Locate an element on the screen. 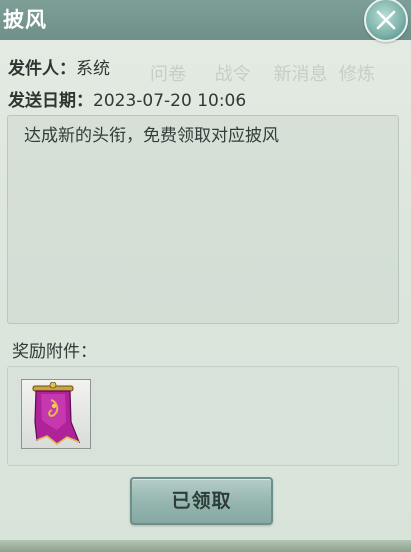 The image size is (411, 552). claimed-button: 已领取 is located at coordinates (201, 501).